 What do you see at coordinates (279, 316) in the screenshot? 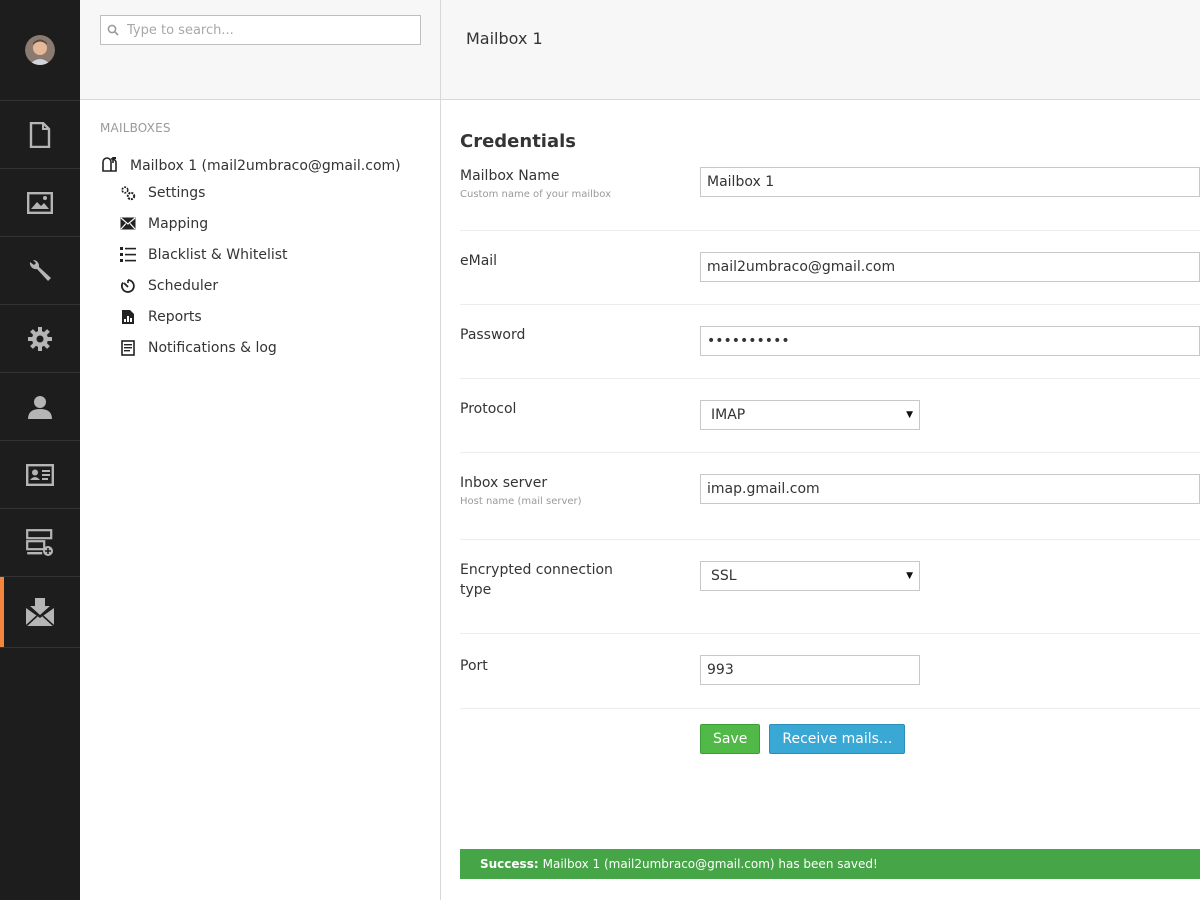
I see `tree-item-reports: Reports` at bounding box center [279, 316].